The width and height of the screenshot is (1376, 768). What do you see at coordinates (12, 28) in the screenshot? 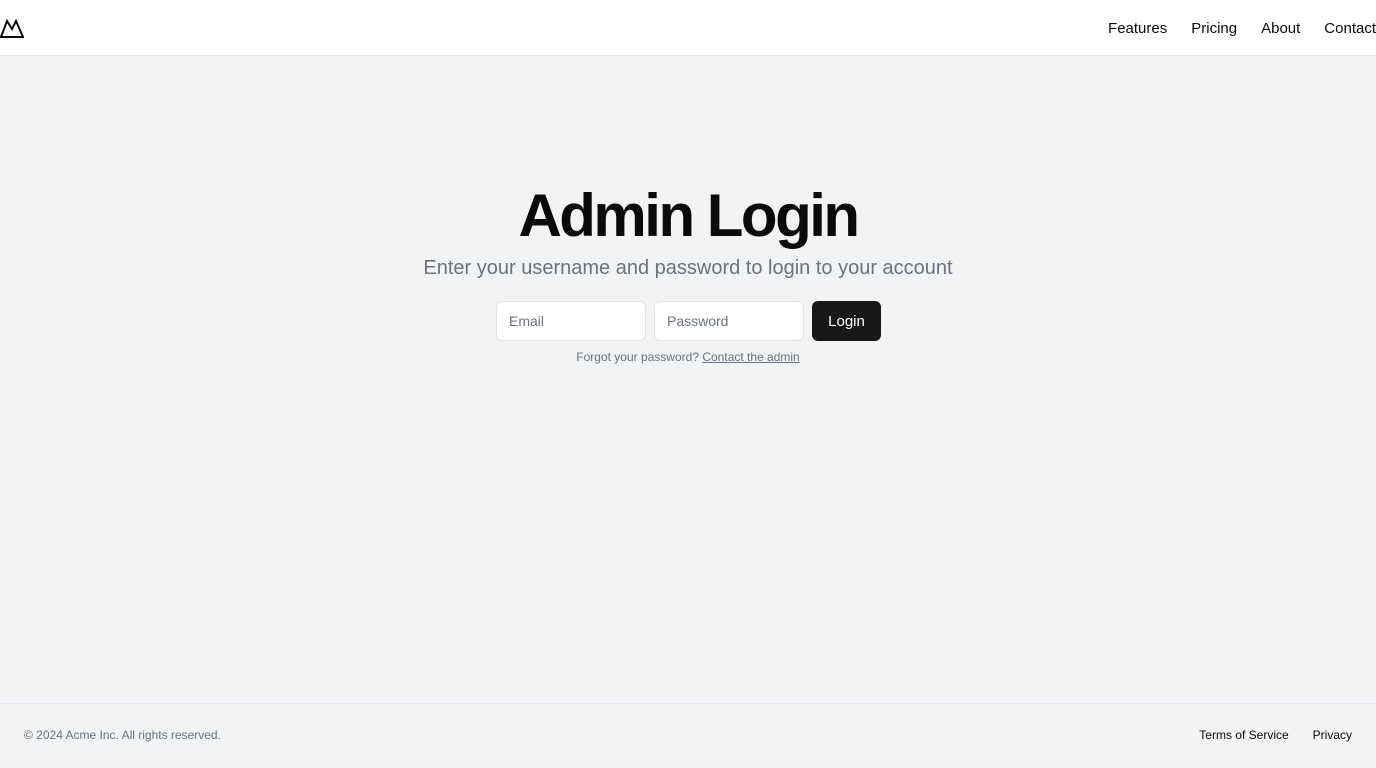
I see `mountain-icon` at bounding box center [12, 28].